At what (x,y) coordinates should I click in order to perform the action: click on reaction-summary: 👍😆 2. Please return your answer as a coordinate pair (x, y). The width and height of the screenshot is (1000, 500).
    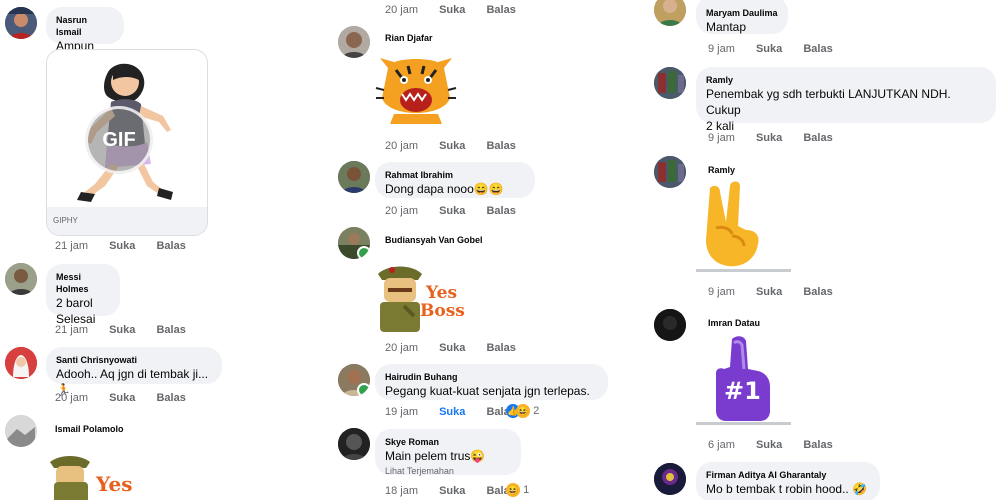
    Looking at the image, I should click on (522, 411).